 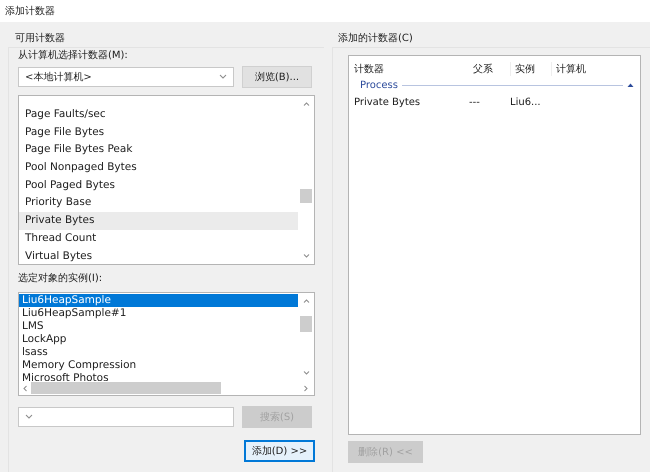 What do you see at coordinates (158, 203) in the screenshot?
I see `counter-item: Priority Base` at bounding box center [158, 203].